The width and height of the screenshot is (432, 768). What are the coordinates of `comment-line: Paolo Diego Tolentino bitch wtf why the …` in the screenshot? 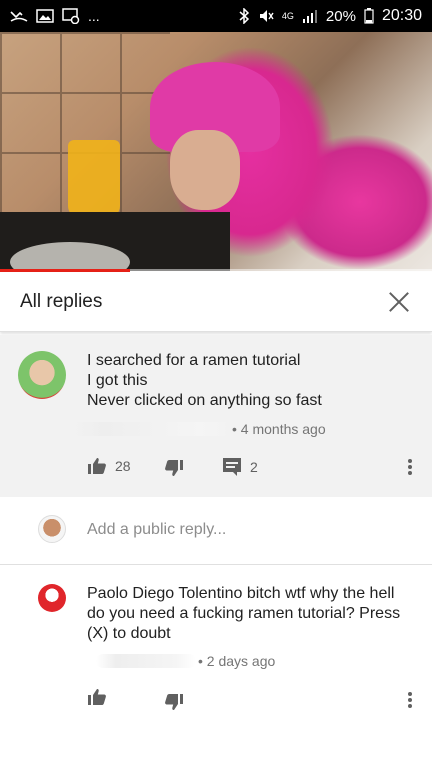 It's located at (241, 593).